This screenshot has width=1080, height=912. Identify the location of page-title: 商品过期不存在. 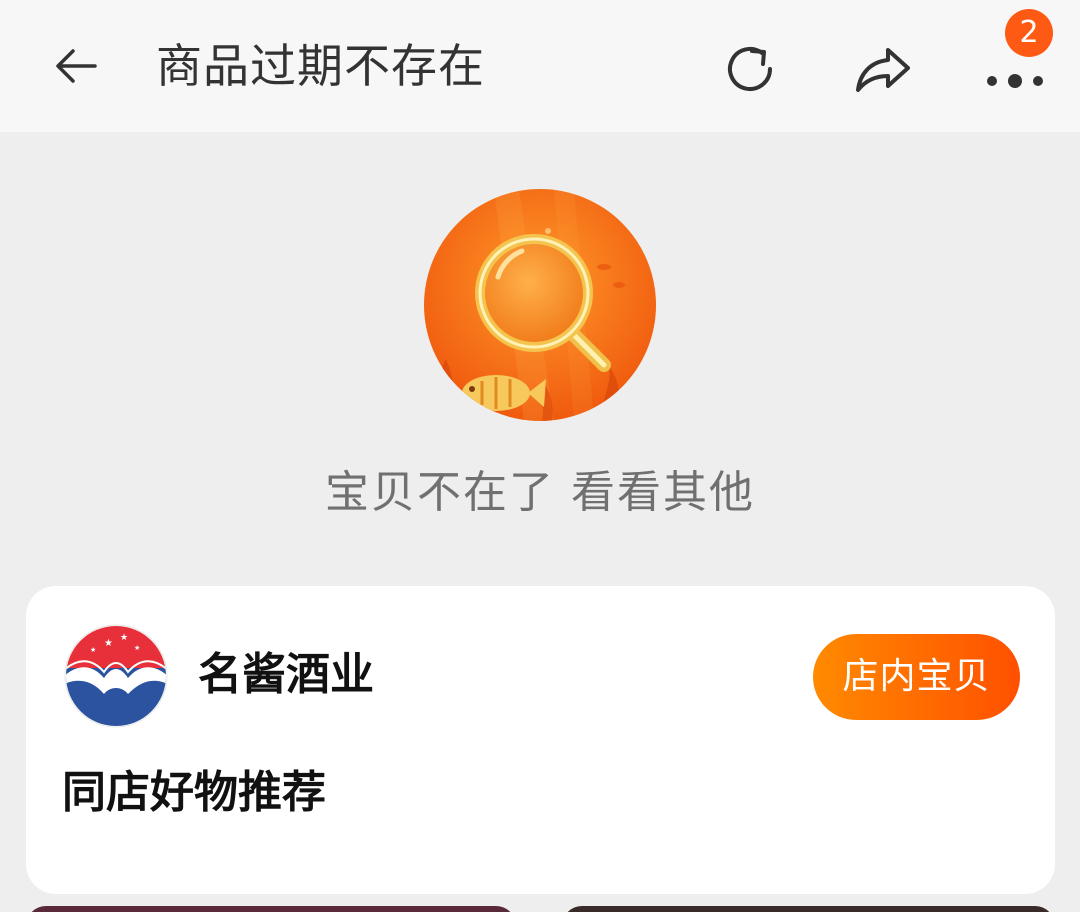
(320, 66).